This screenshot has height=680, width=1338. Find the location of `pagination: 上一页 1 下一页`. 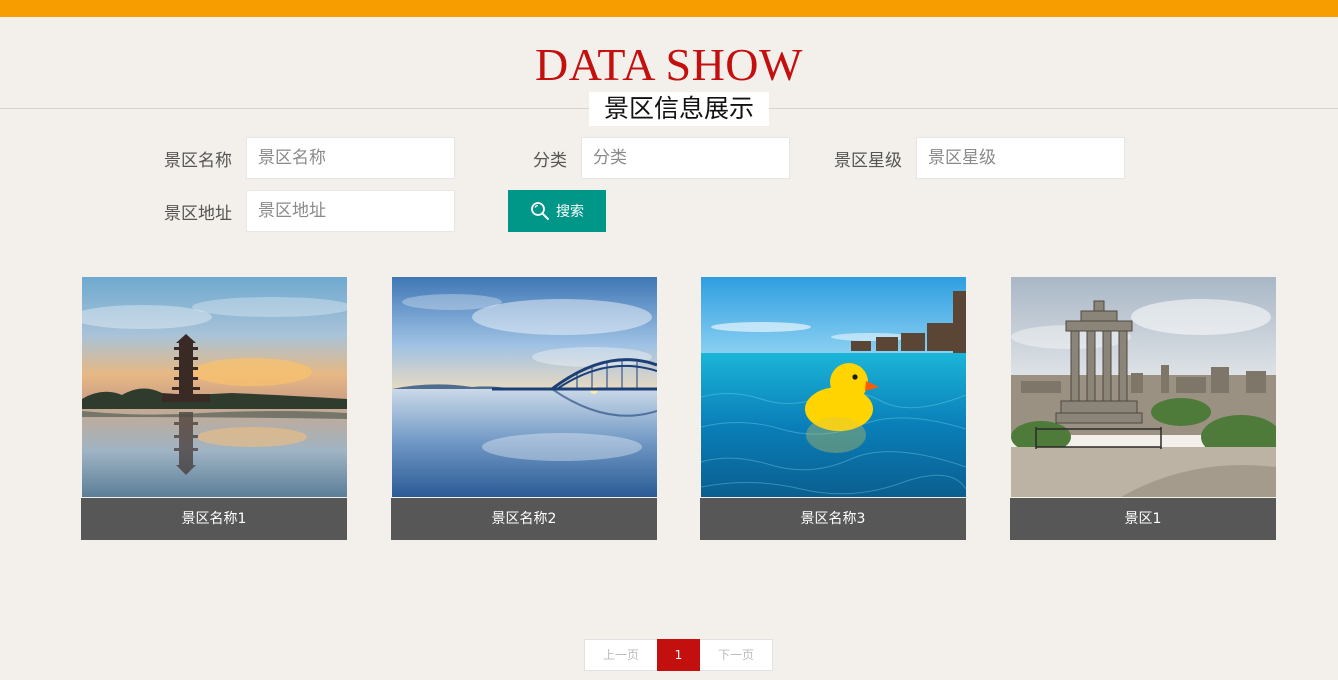

pagination: 上一页 1 下一页 is located at coordinates (678, 655).